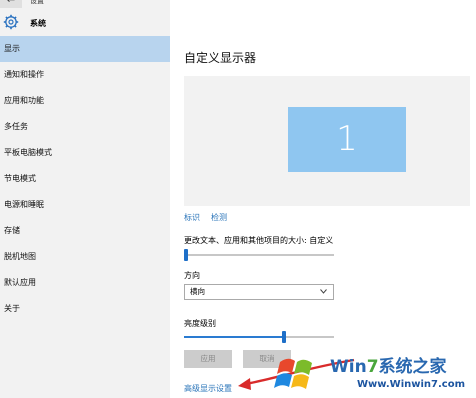 This screenshot has width=476, height=398. What do you see at coordinates (11, 22) in the screenshot?
I see `gear-icon` at bounding box center [11, 22].